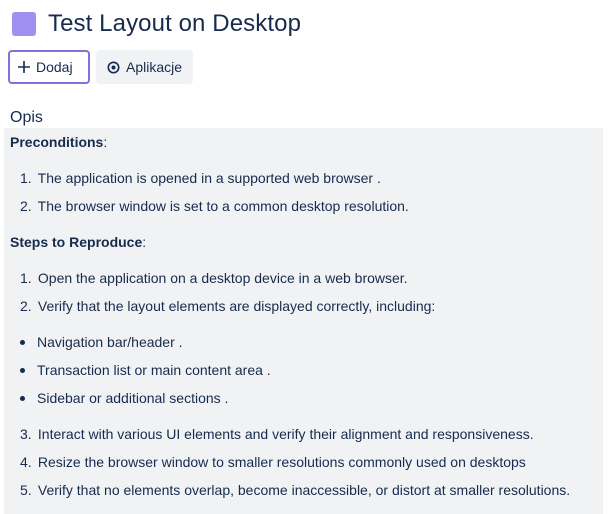  Describe the element at coordinates (101, 342) in the screenshot. I see `bullet-item: Navigation bar/header .` at that location.